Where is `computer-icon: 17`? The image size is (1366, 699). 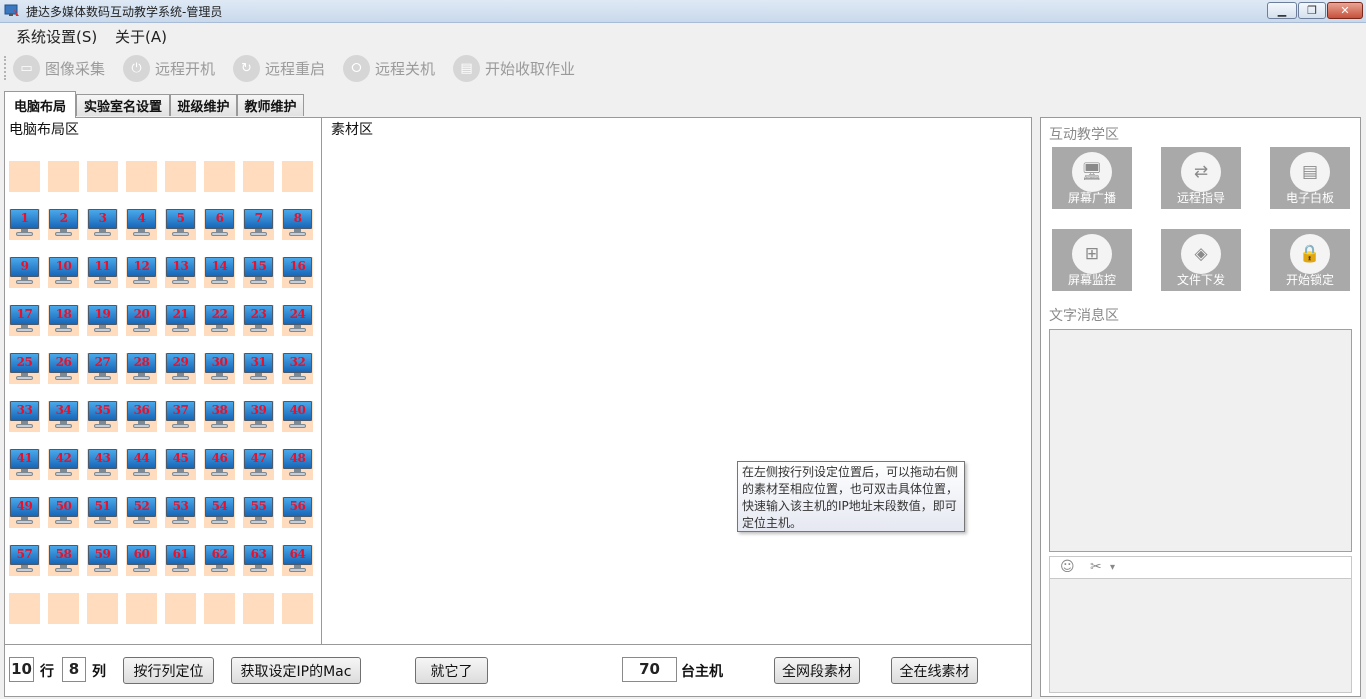 computer-icon: 17 is located at coordinates (24, 320).